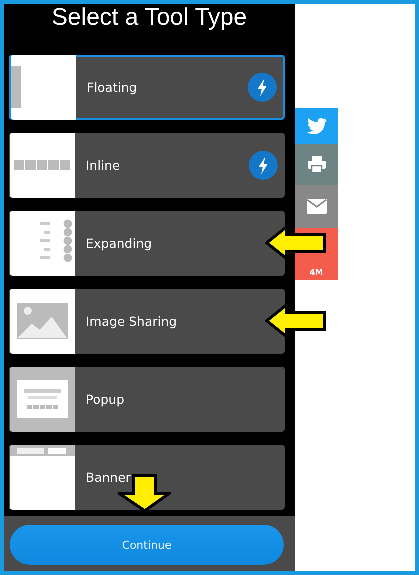 The image size is (419, 575). Describe the element at coordinates (42, 243) in the screenshot. I see `expanding-list-drawing` at that location.